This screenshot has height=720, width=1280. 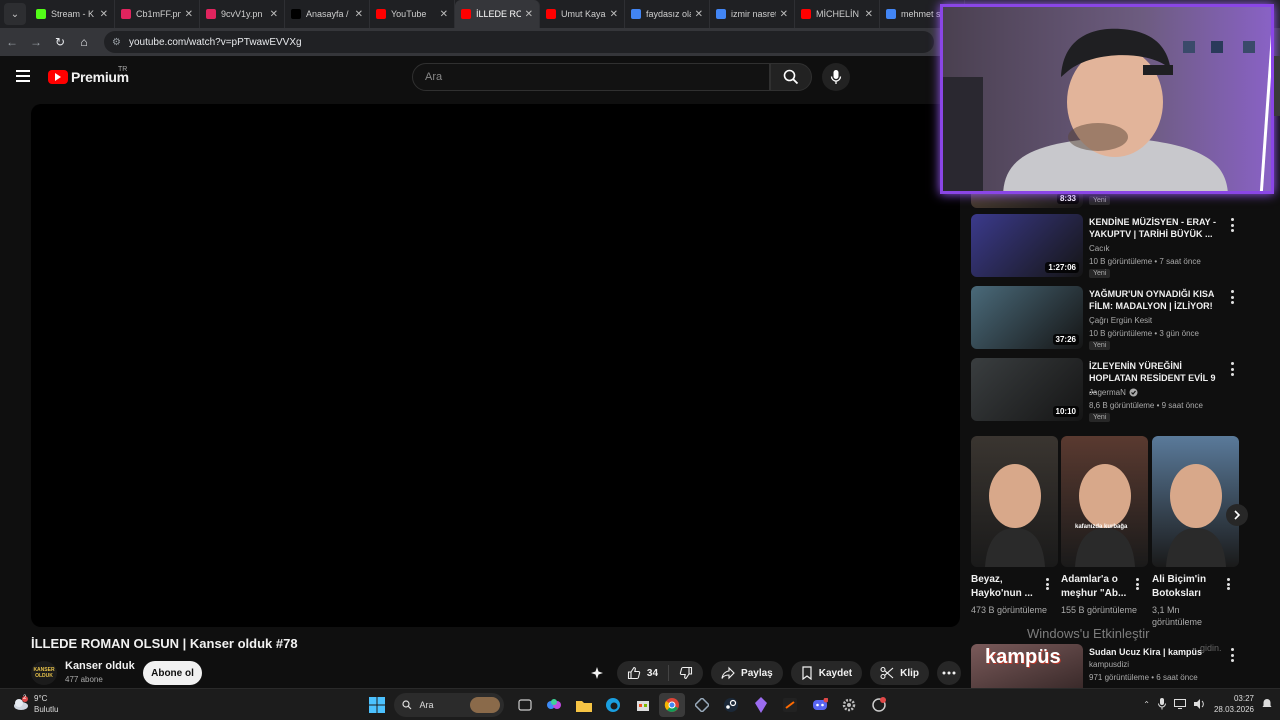 I want to click on video-thumbnail: kampüs, so click(x=1027, y=666).